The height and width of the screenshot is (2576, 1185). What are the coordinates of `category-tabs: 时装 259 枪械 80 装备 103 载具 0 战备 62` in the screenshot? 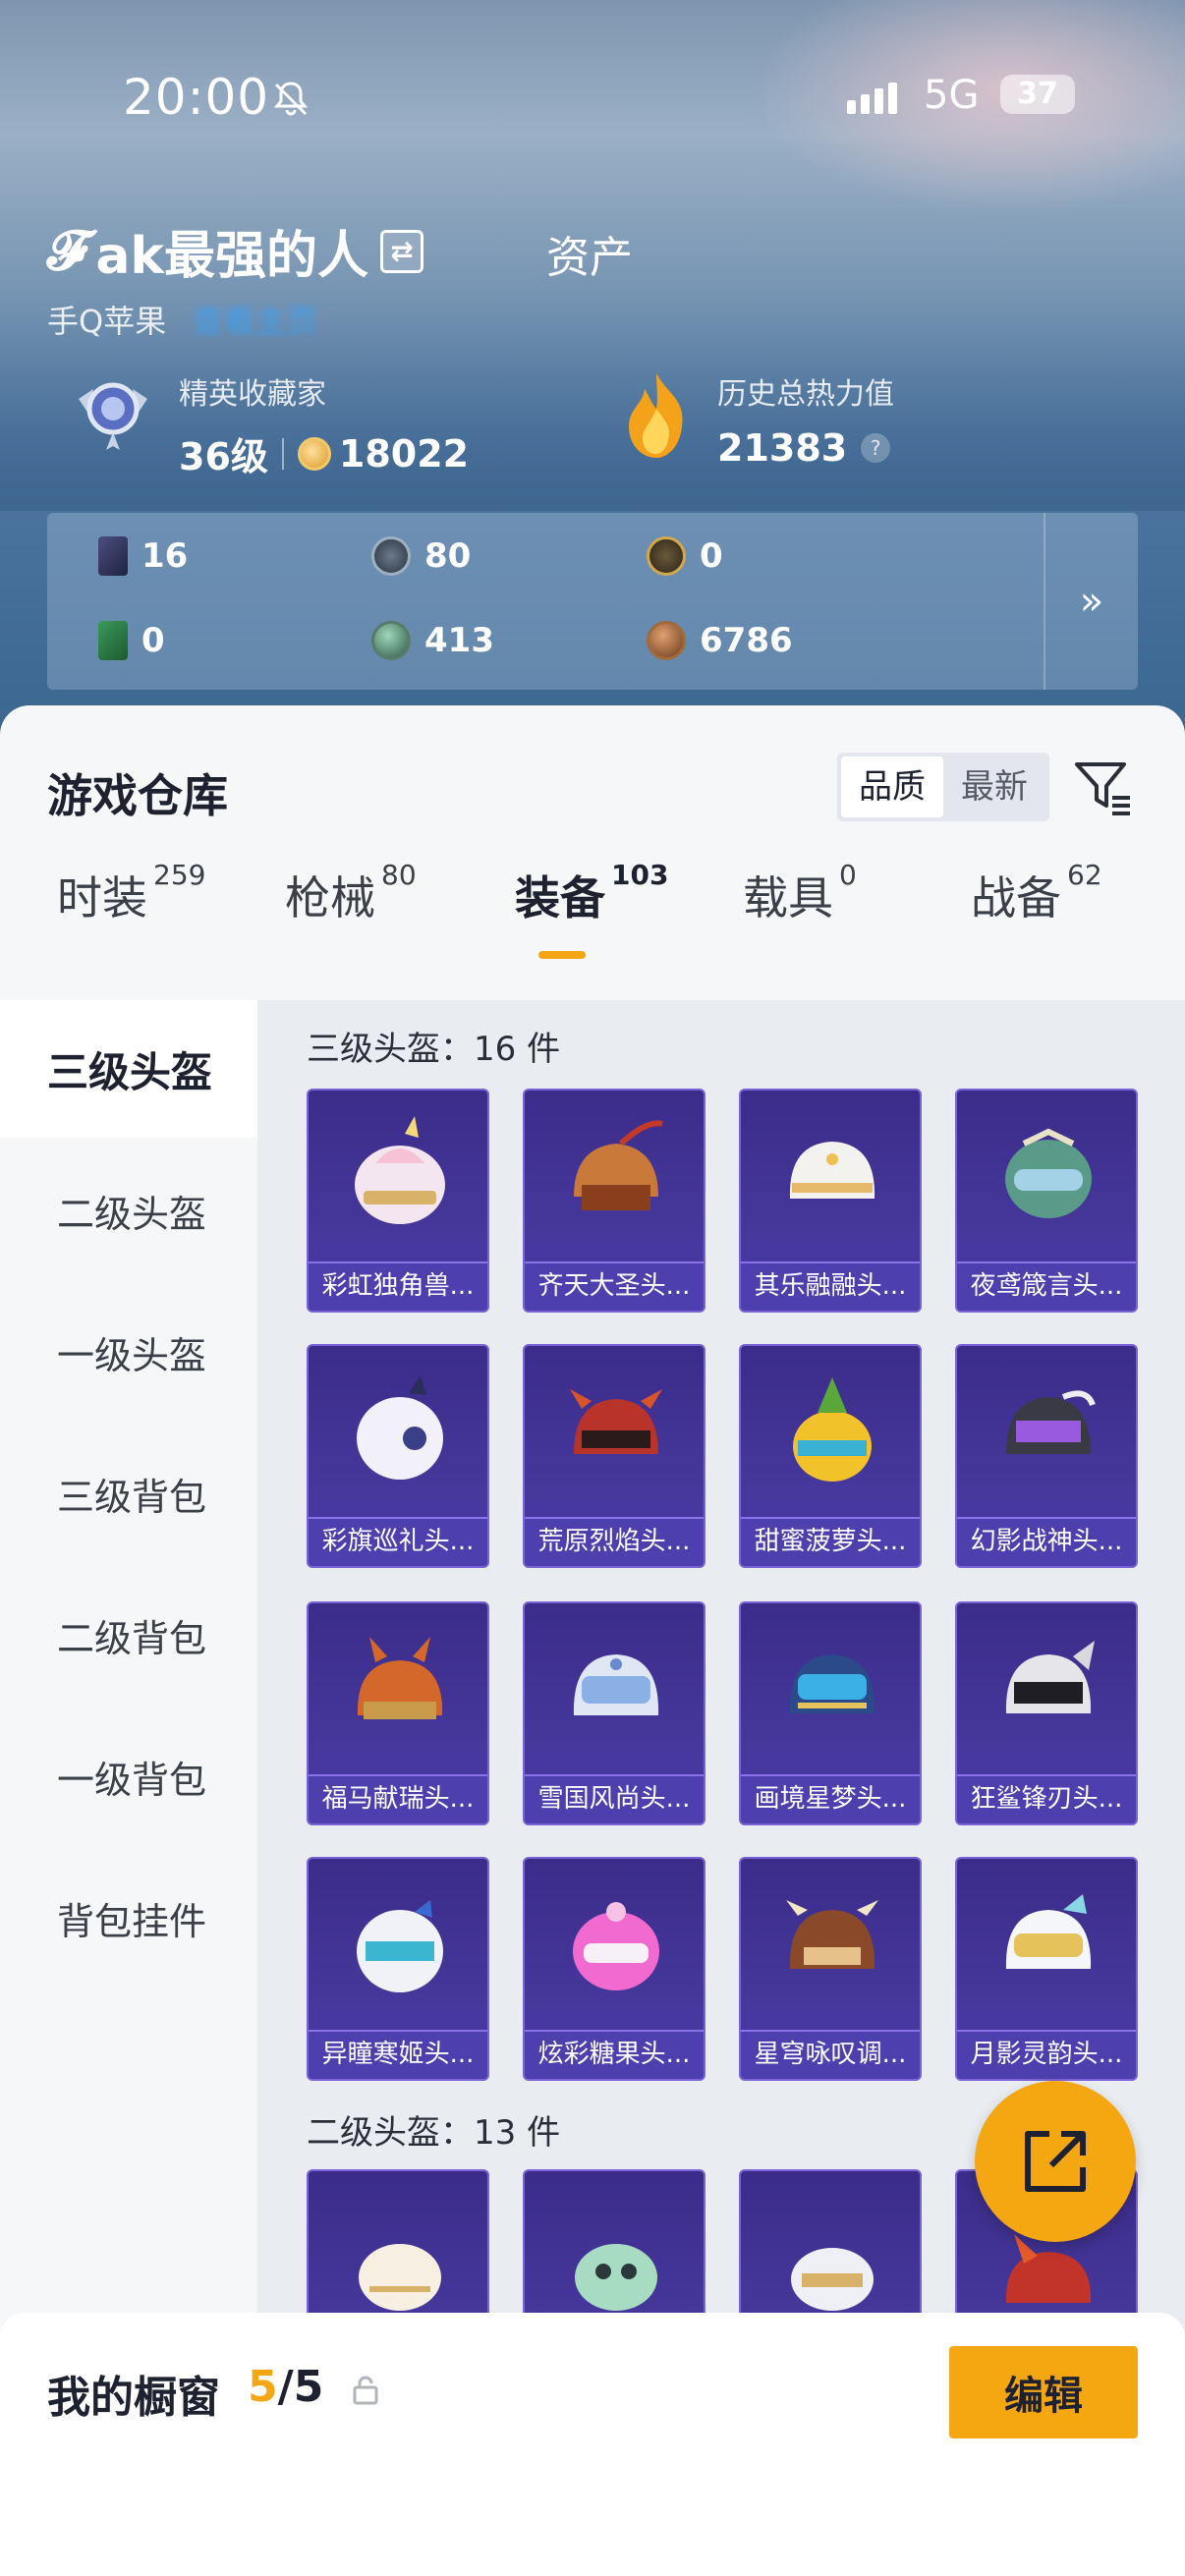 It's located at (592, 919).